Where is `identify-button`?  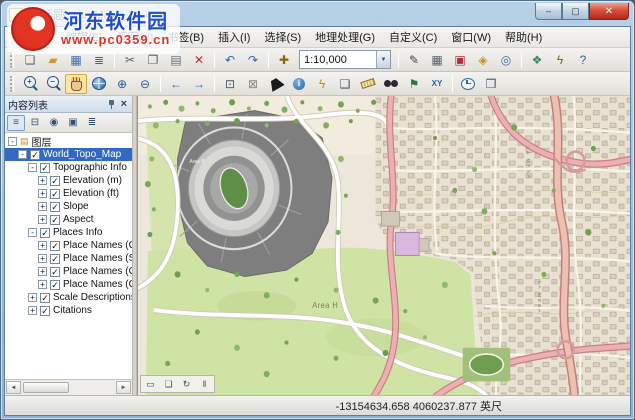
identify-button is located at coordinates (299, 84).